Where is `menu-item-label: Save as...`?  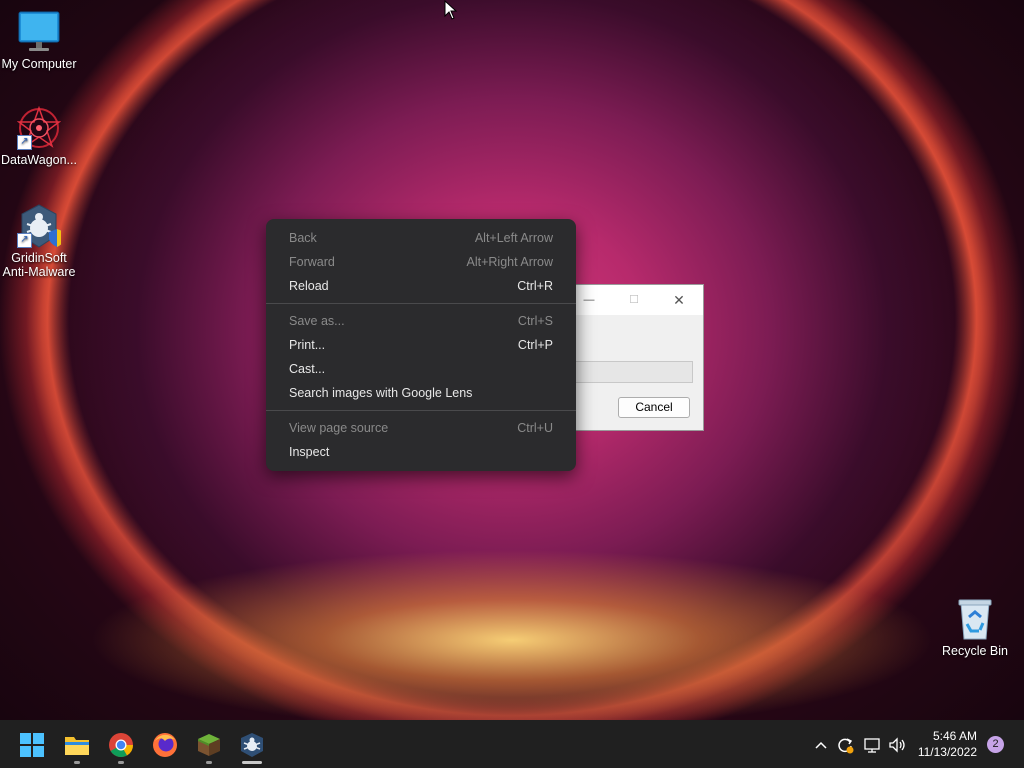
menu-item-label: Save as... is located at coordinates (317, 321).